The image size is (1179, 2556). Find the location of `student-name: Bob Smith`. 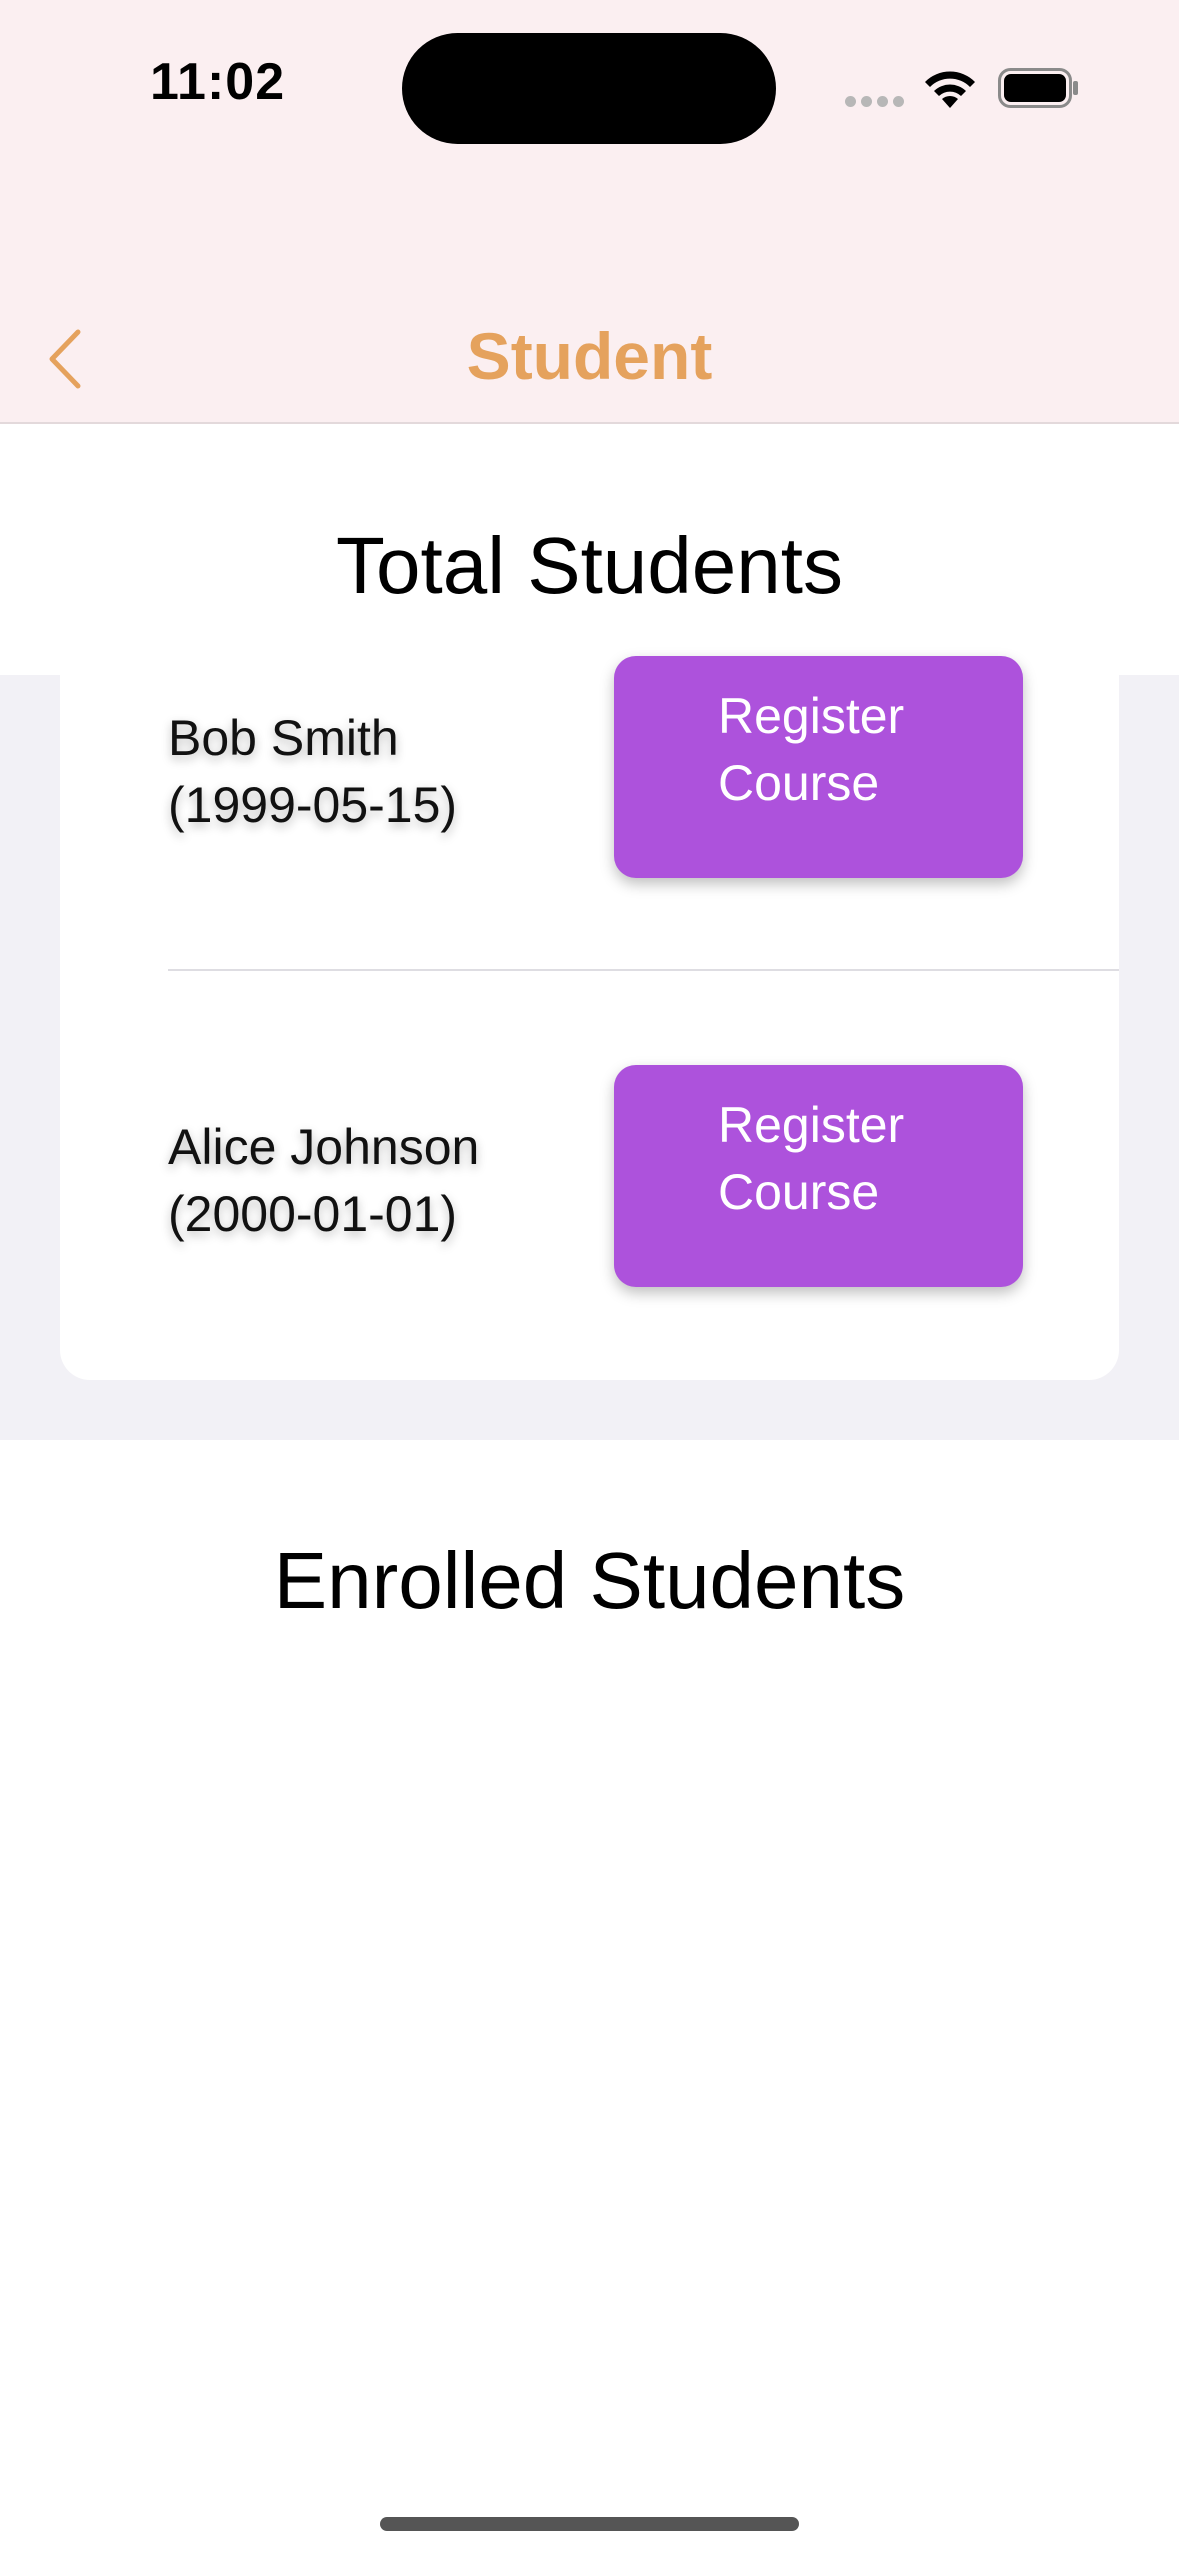

student-name: Bob Smith is located at coordinates (283, 738).